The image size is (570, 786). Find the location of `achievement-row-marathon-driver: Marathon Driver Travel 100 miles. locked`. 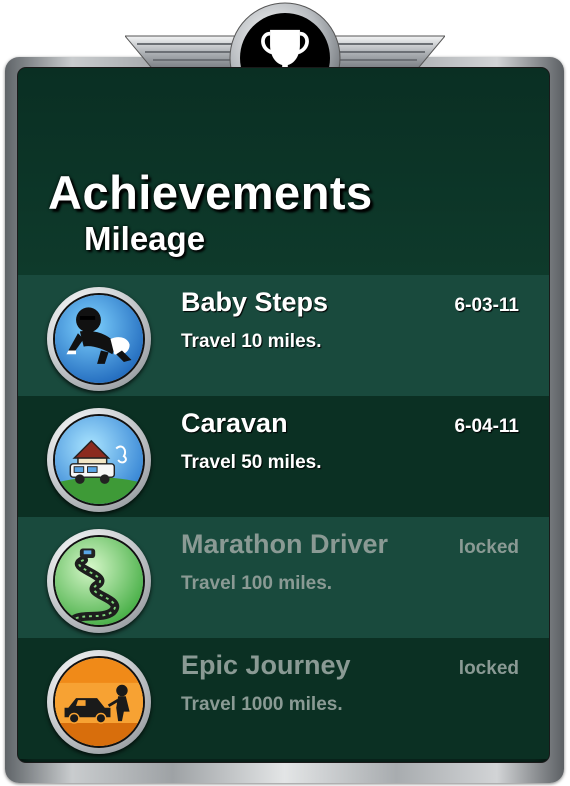

achievement-row-marathon-driver: Marathon Driver Travel 100 miles. locked is located at coordinates (283, 577).